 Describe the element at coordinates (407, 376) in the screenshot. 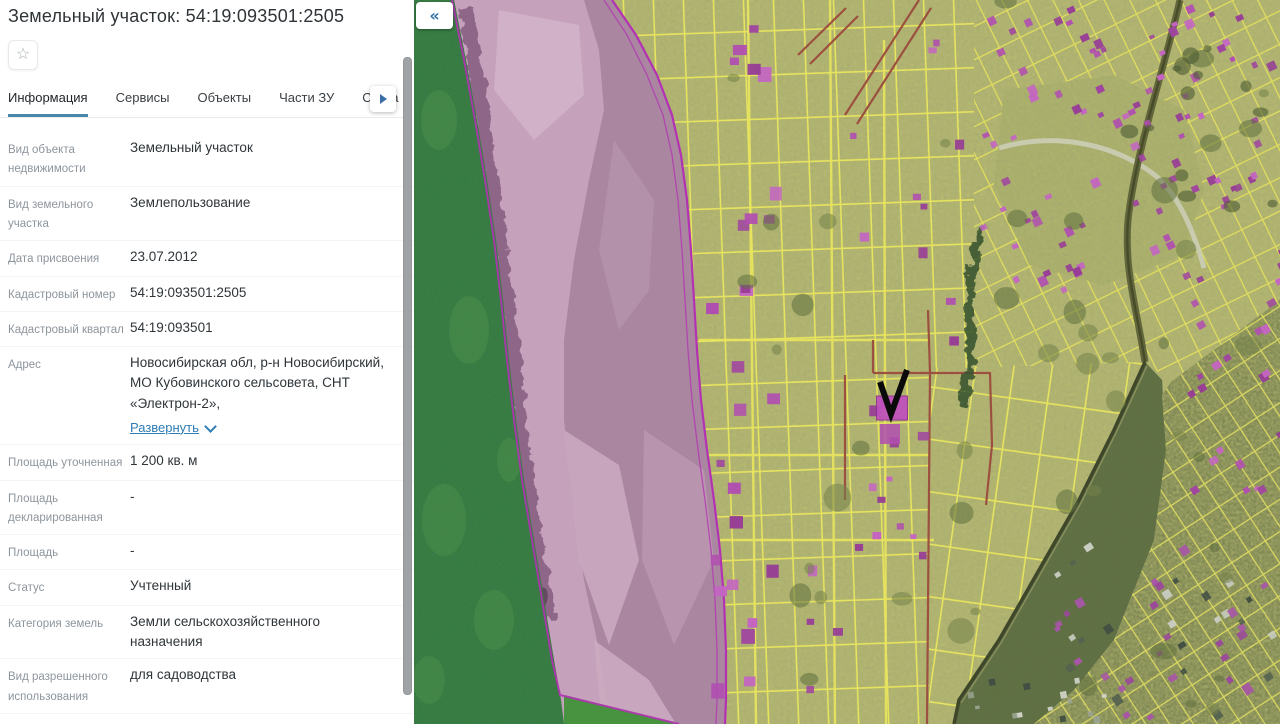

I see `panel-scrollbar` at that location.